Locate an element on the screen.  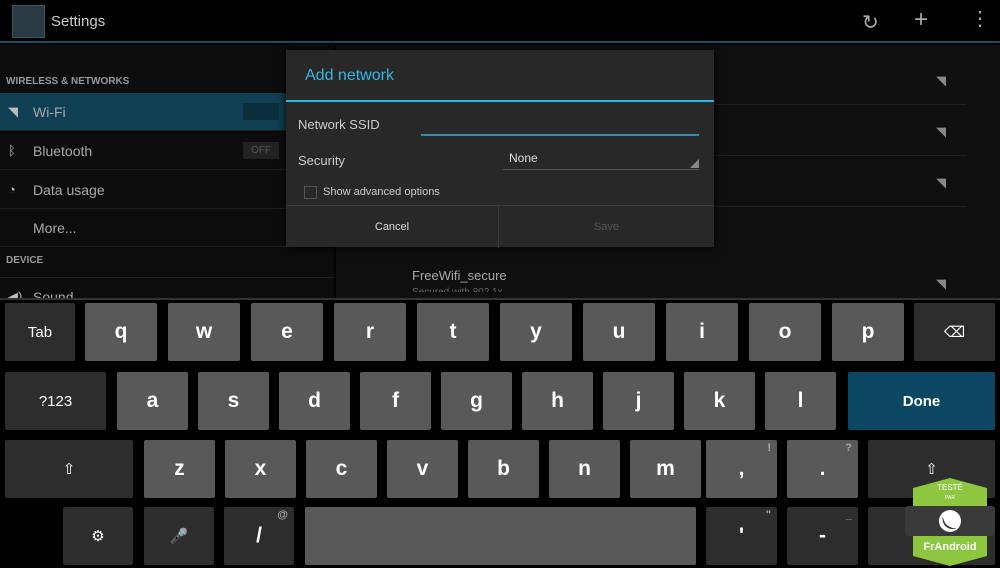
backspace-key: ⌫ is located at coordinates (954, 332).